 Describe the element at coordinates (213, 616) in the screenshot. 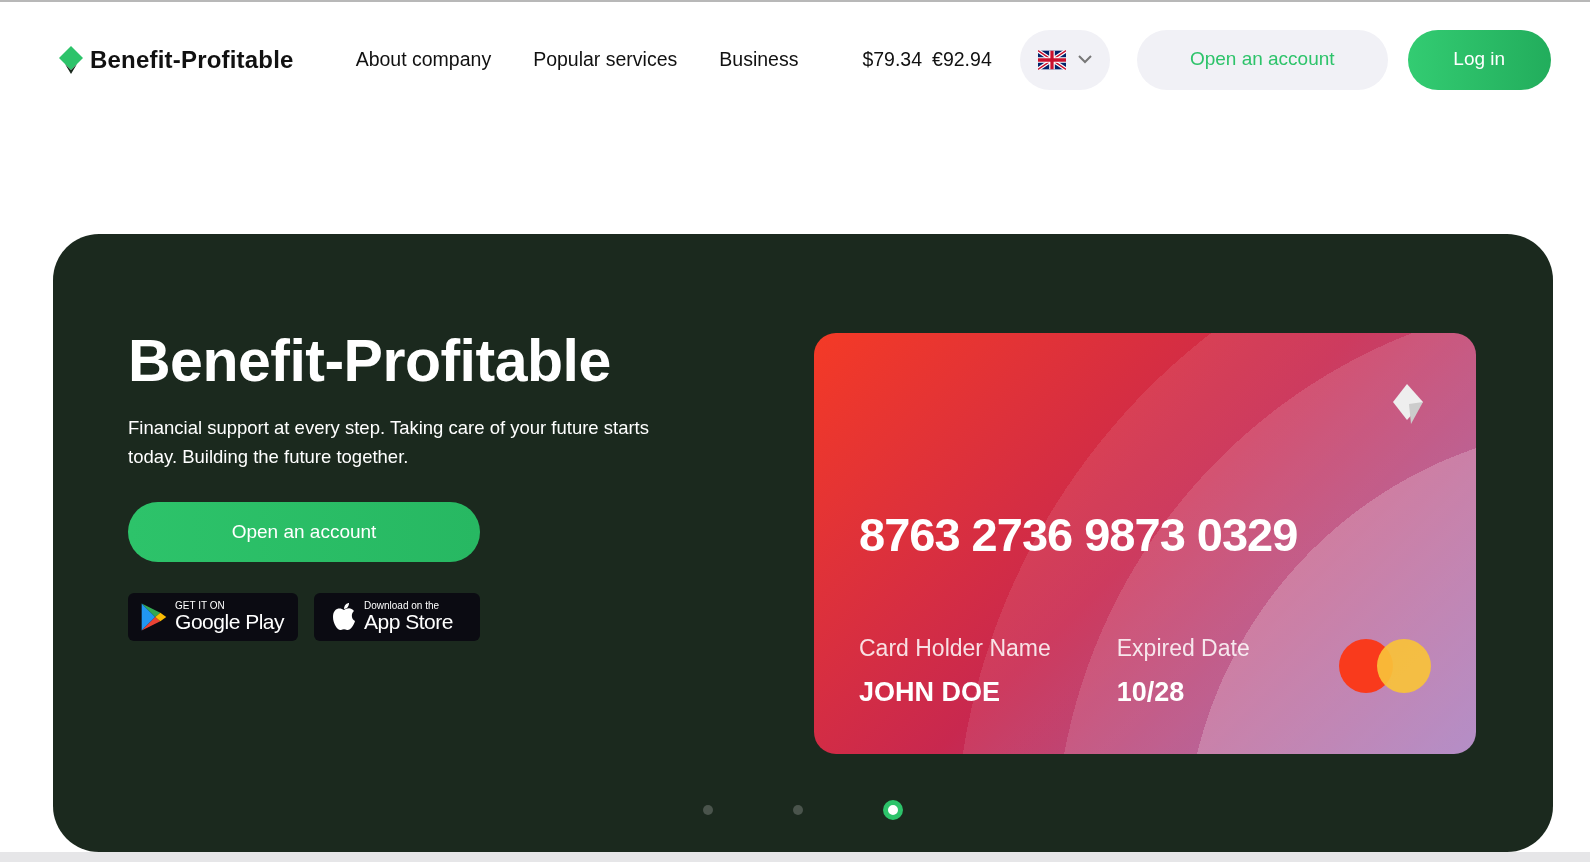

I see `store-badge: GET IT ON Google Play` at that location.